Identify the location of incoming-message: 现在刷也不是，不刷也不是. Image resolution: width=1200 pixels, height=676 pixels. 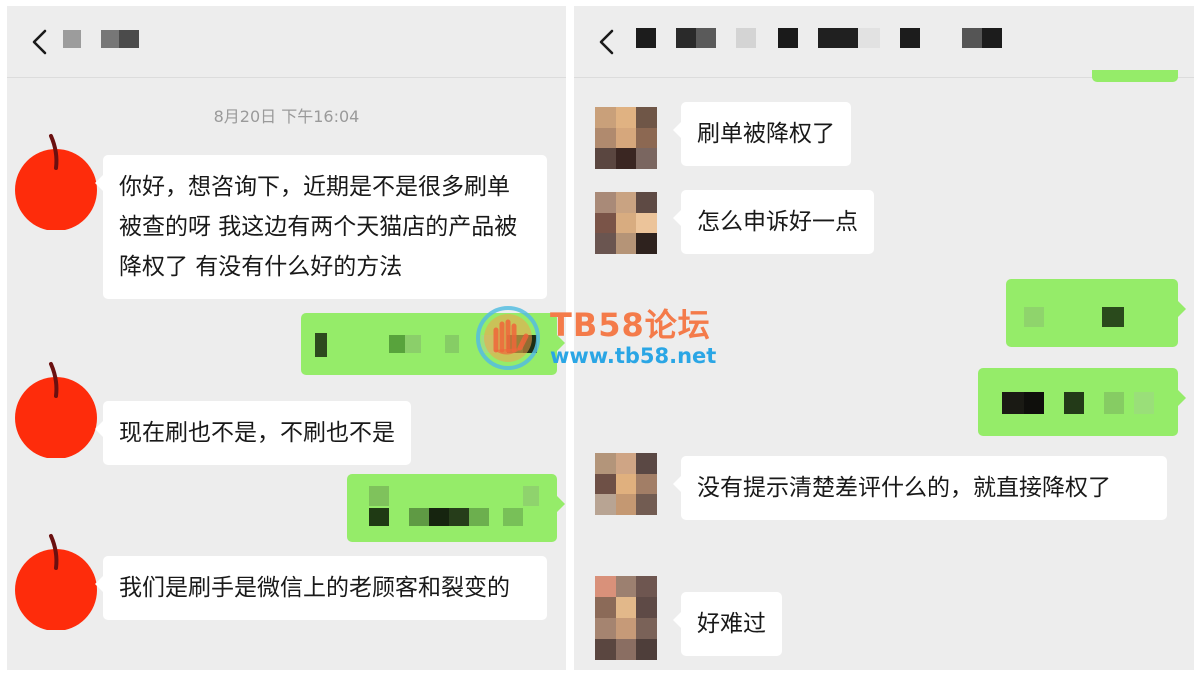
(253, 433).